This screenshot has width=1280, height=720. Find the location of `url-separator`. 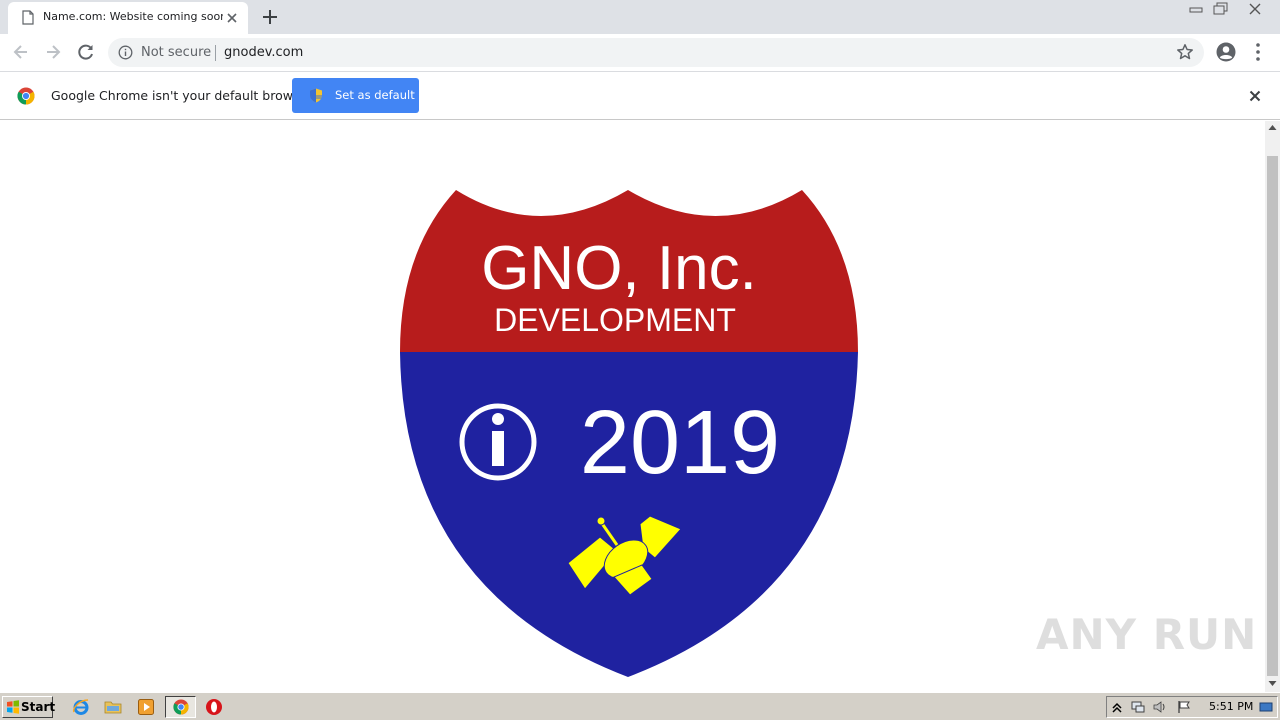

url-separator is located at coordinates (215, 53).